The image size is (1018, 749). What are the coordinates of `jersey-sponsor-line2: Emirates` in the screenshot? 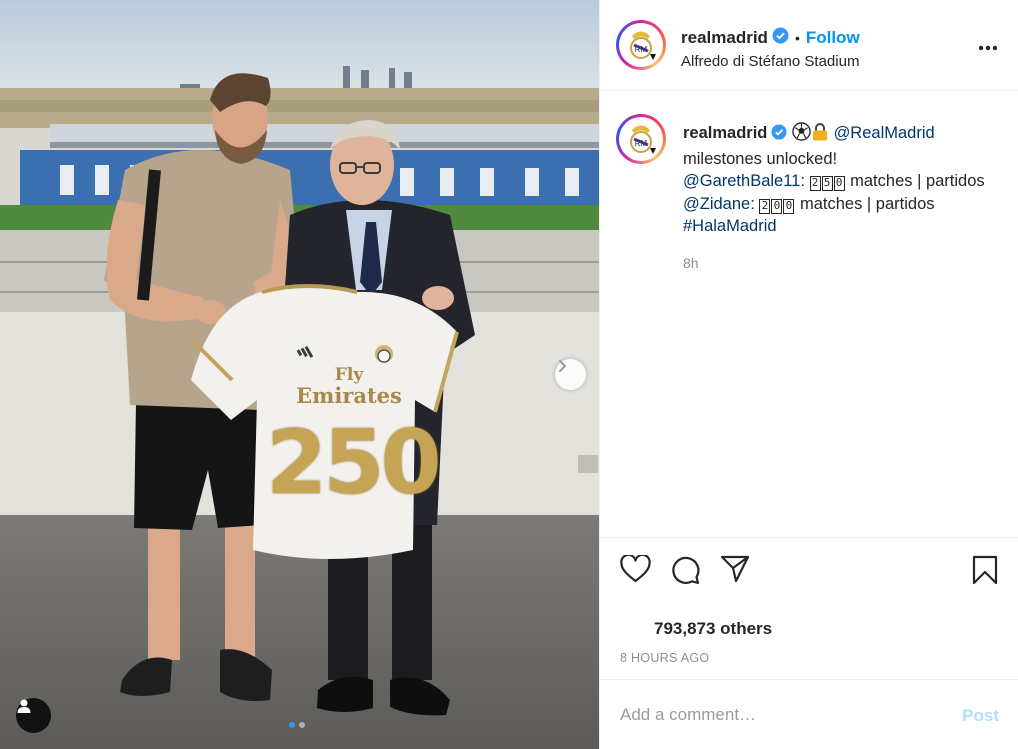 It's located at (349, 395).